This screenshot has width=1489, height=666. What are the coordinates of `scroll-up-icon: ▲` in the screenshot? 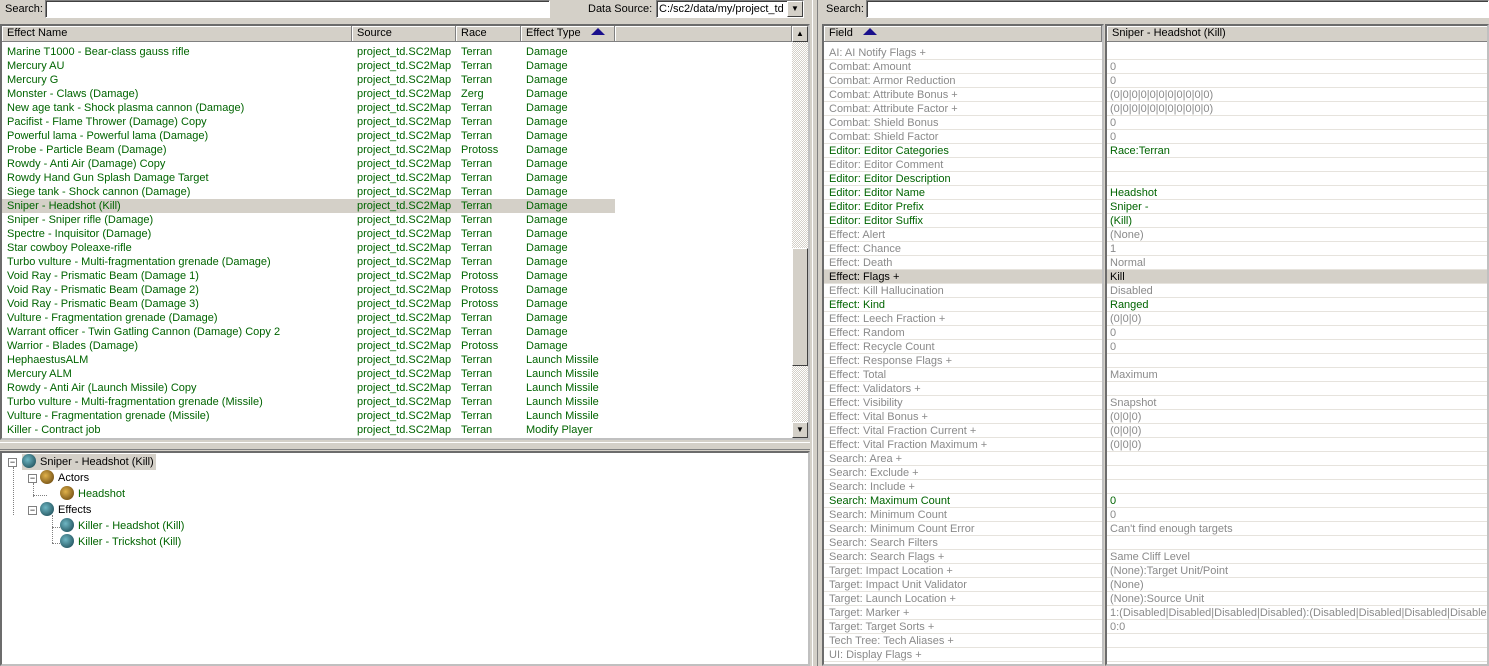 It's located at (800, 34).